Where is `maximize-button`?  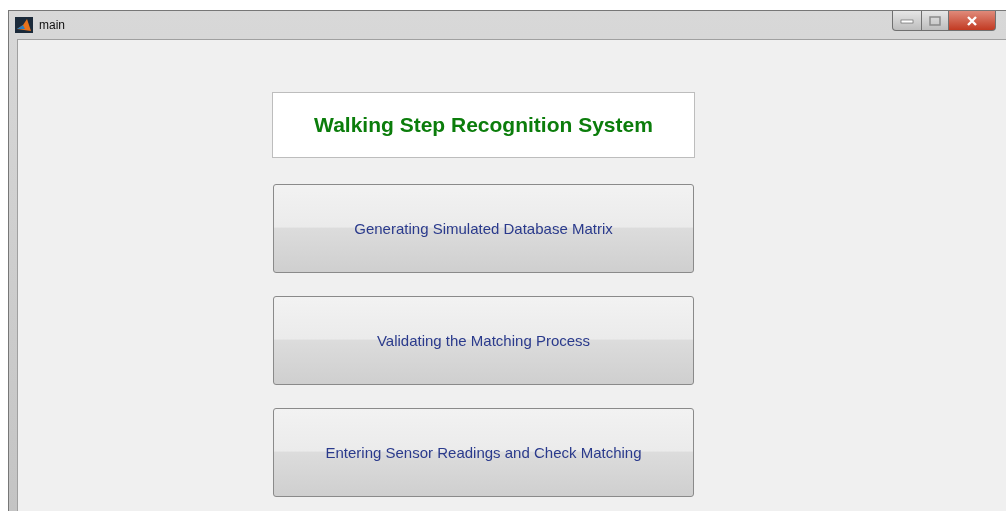
maximize-button is located at coordinates (935, 21).